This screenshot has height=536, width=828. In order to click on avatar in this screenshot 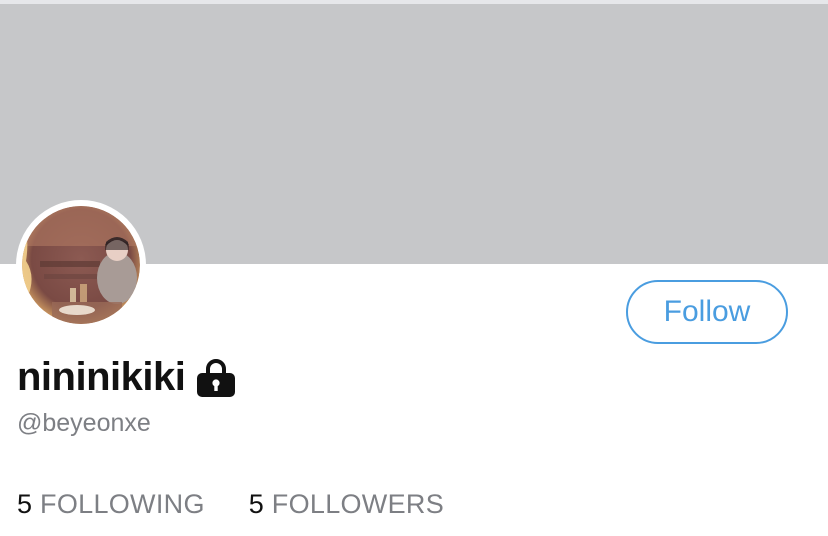, I will do `click(81, 265)`.